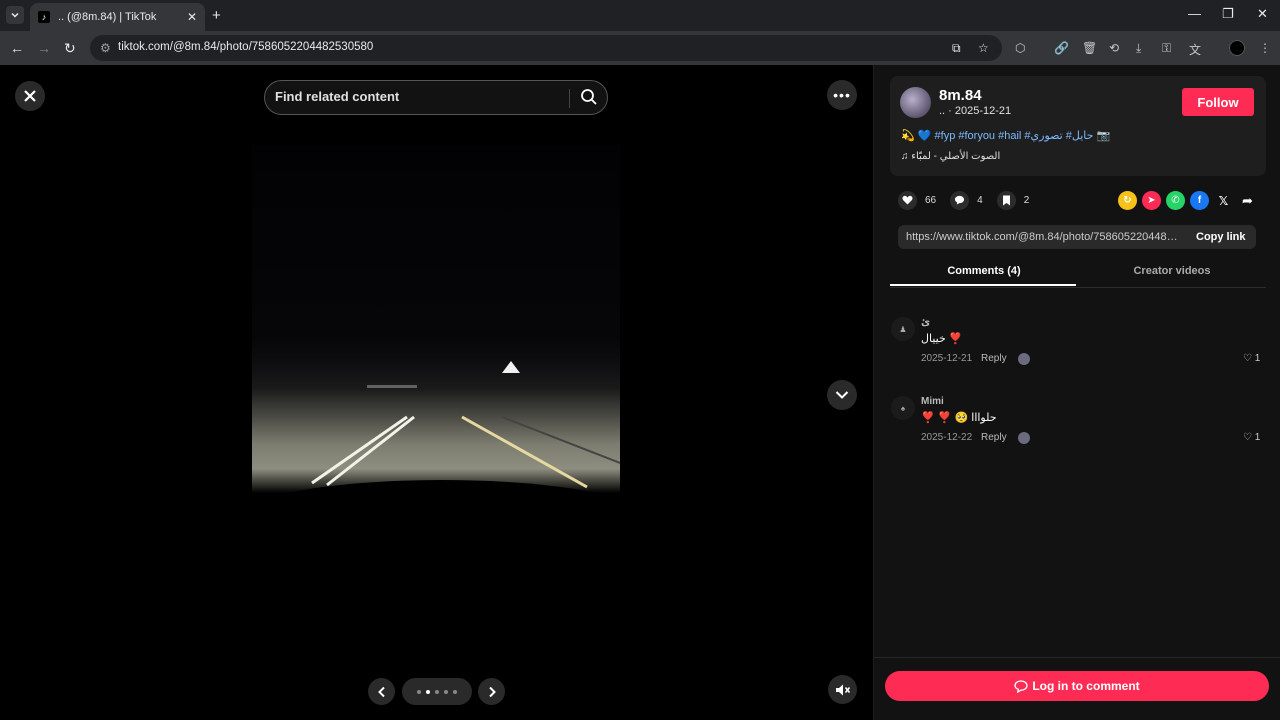  Describe the element at coordinates (1086, 686) in the screenshot. I see `login-label: Log in to comment` at that location.